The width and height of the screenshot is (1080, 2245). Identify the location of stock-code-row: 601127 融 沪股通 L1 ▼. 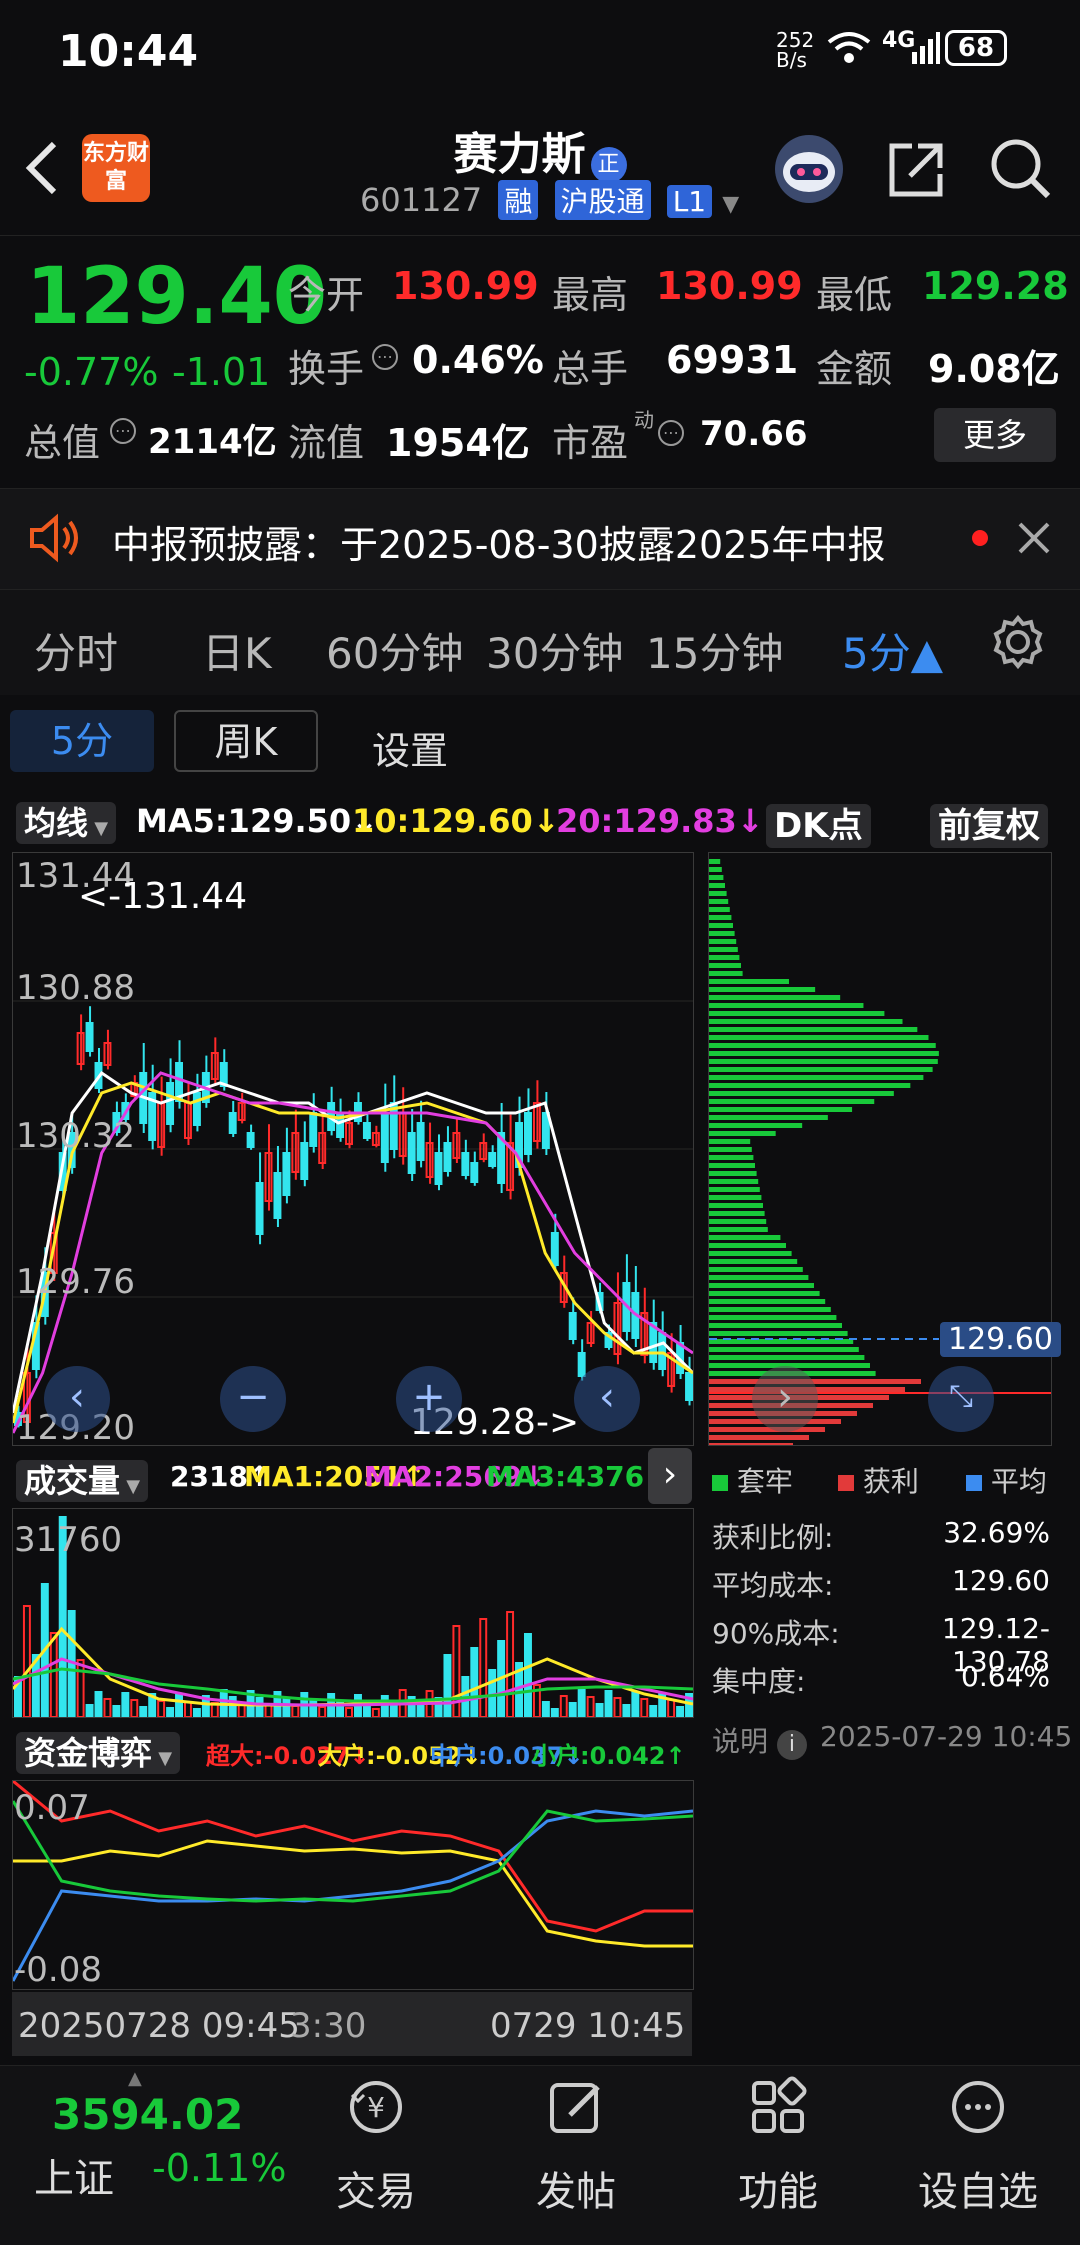
(549, 200).